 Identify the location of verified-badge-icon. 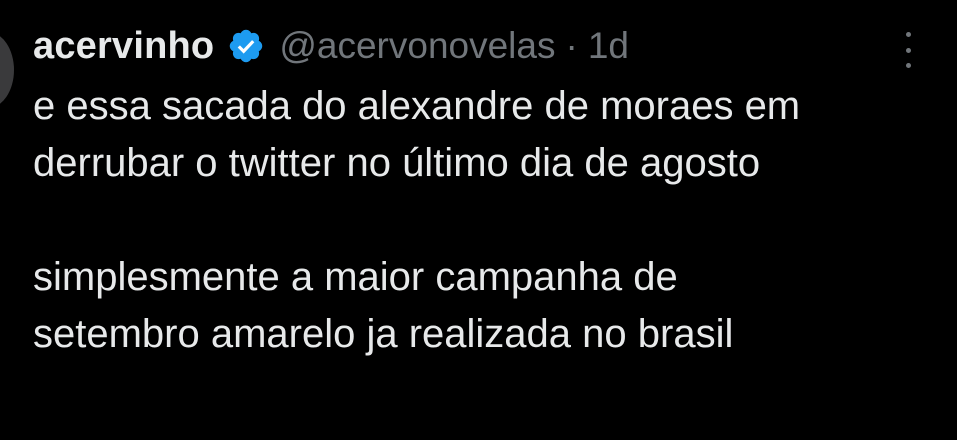
(246, 46).